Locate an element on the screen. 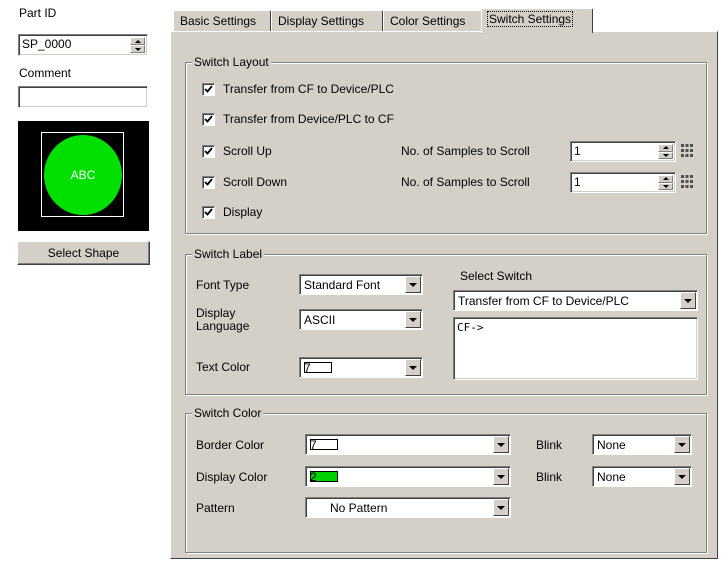  scroll-up-samples-spinner is located at coordinates (665, 151).